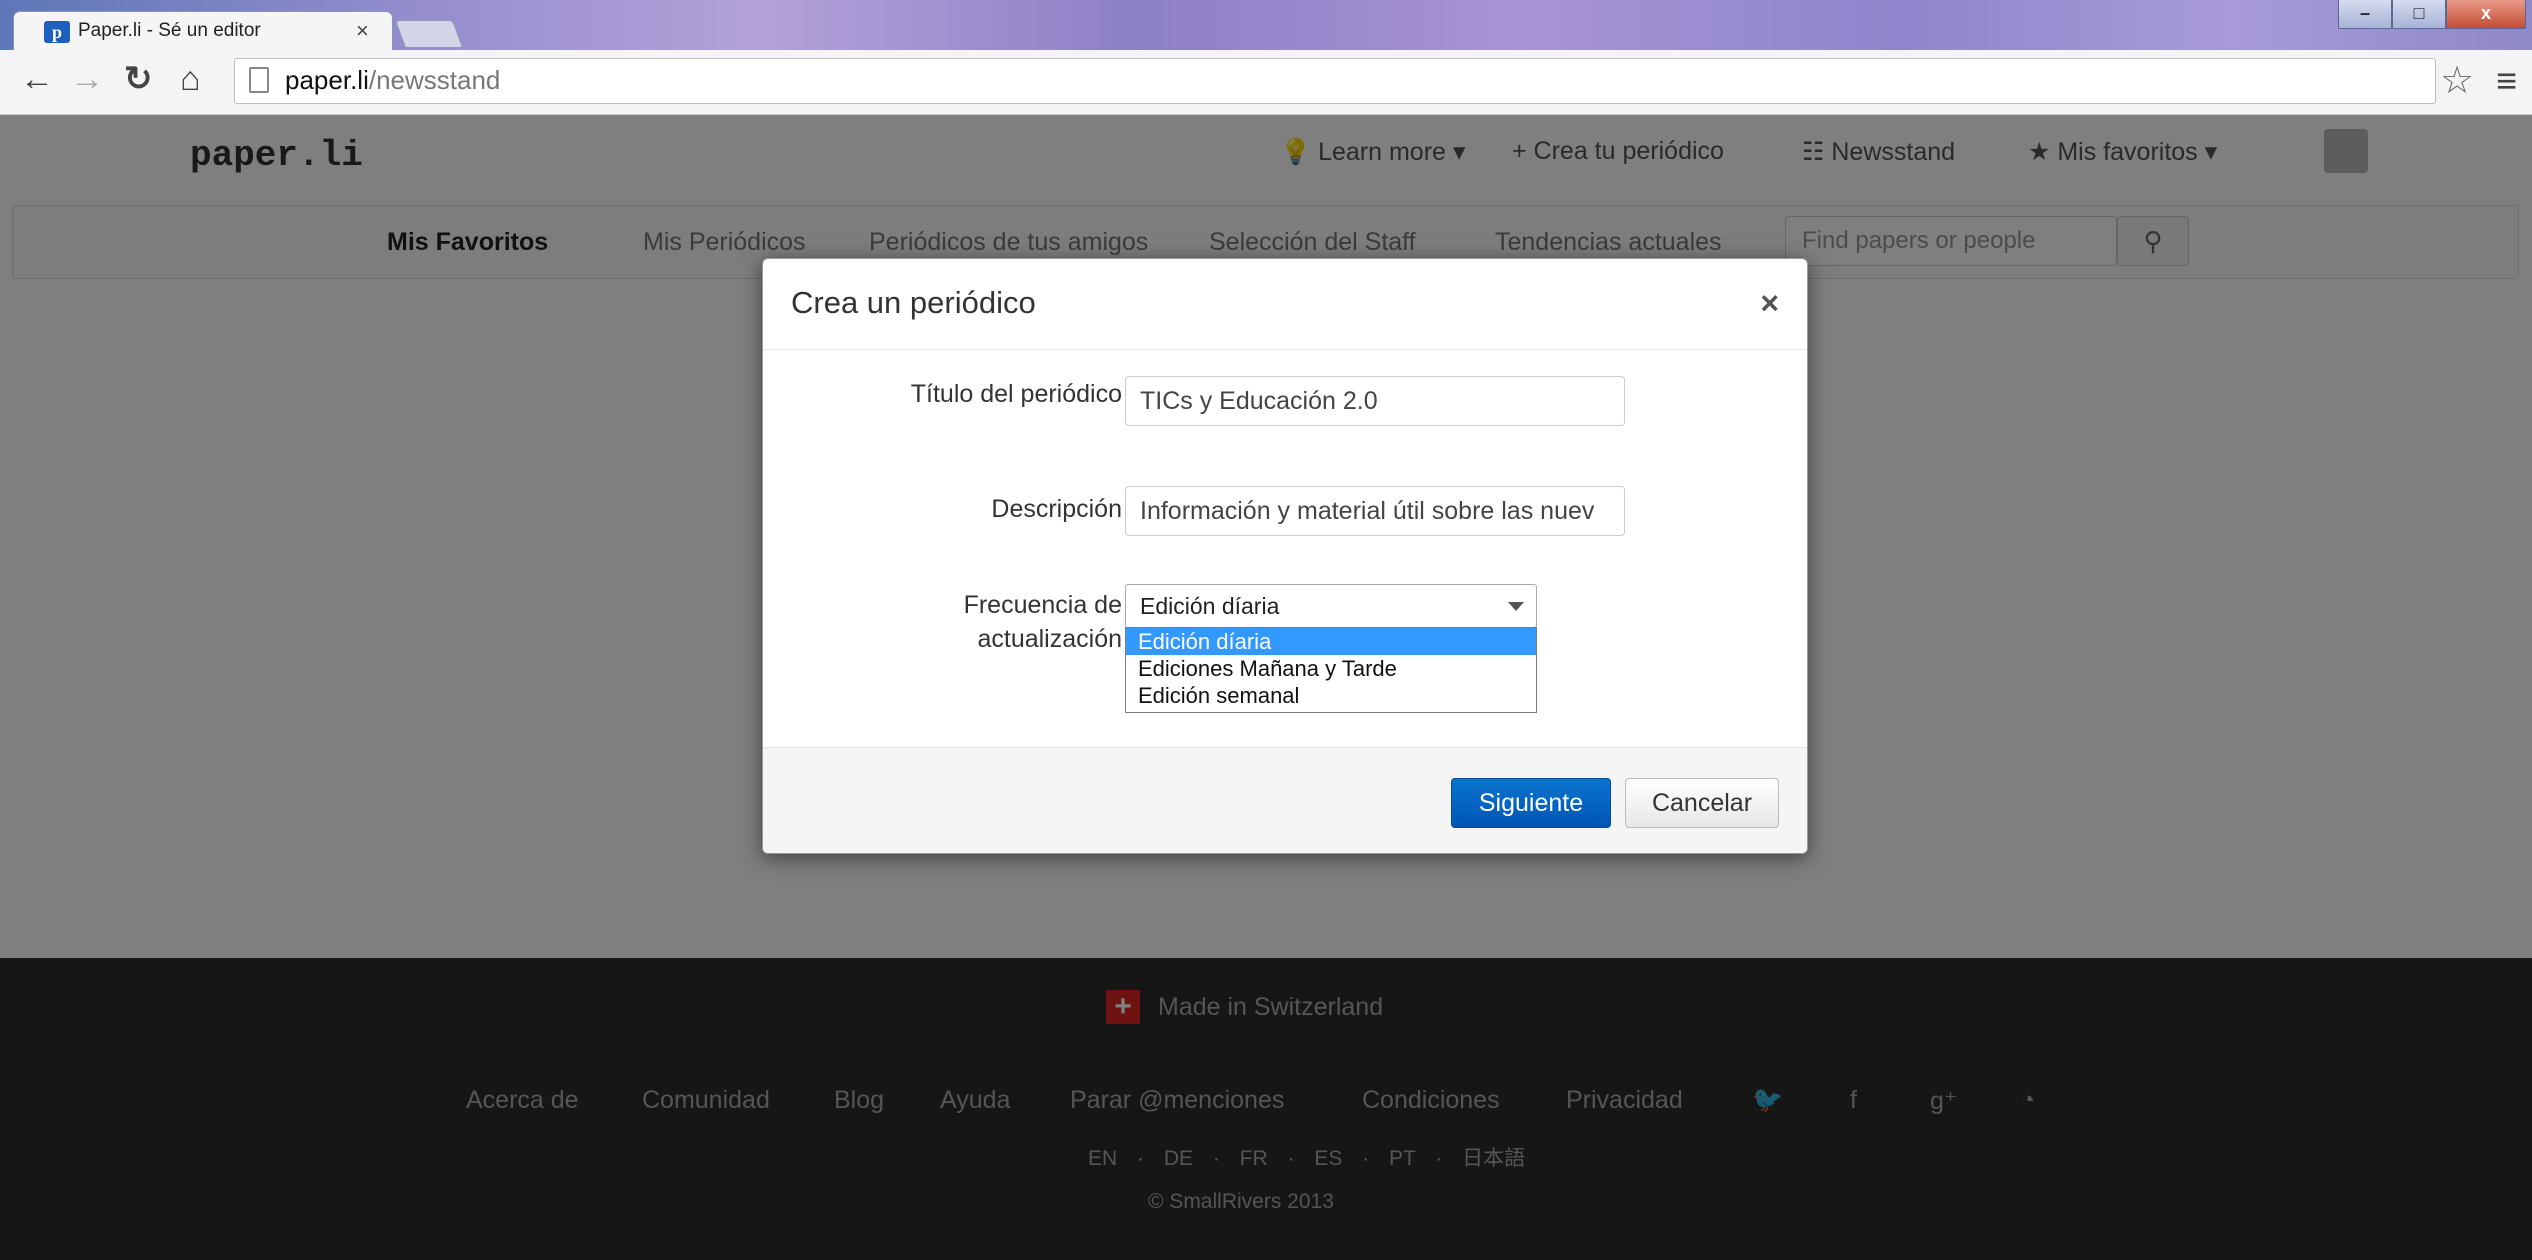  Describe the element at coordinates (190, 79) in the screenshot. I see `home-icon: ⌂` at that location.